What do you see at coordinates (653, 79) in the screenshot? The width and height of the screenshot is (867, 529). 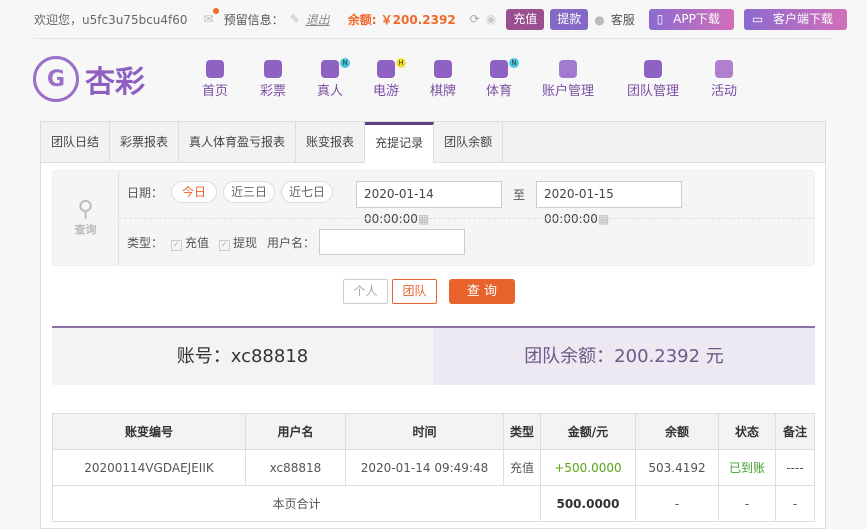 I see `nav-item-7: 团队管理` at bounding box center [653, 79].